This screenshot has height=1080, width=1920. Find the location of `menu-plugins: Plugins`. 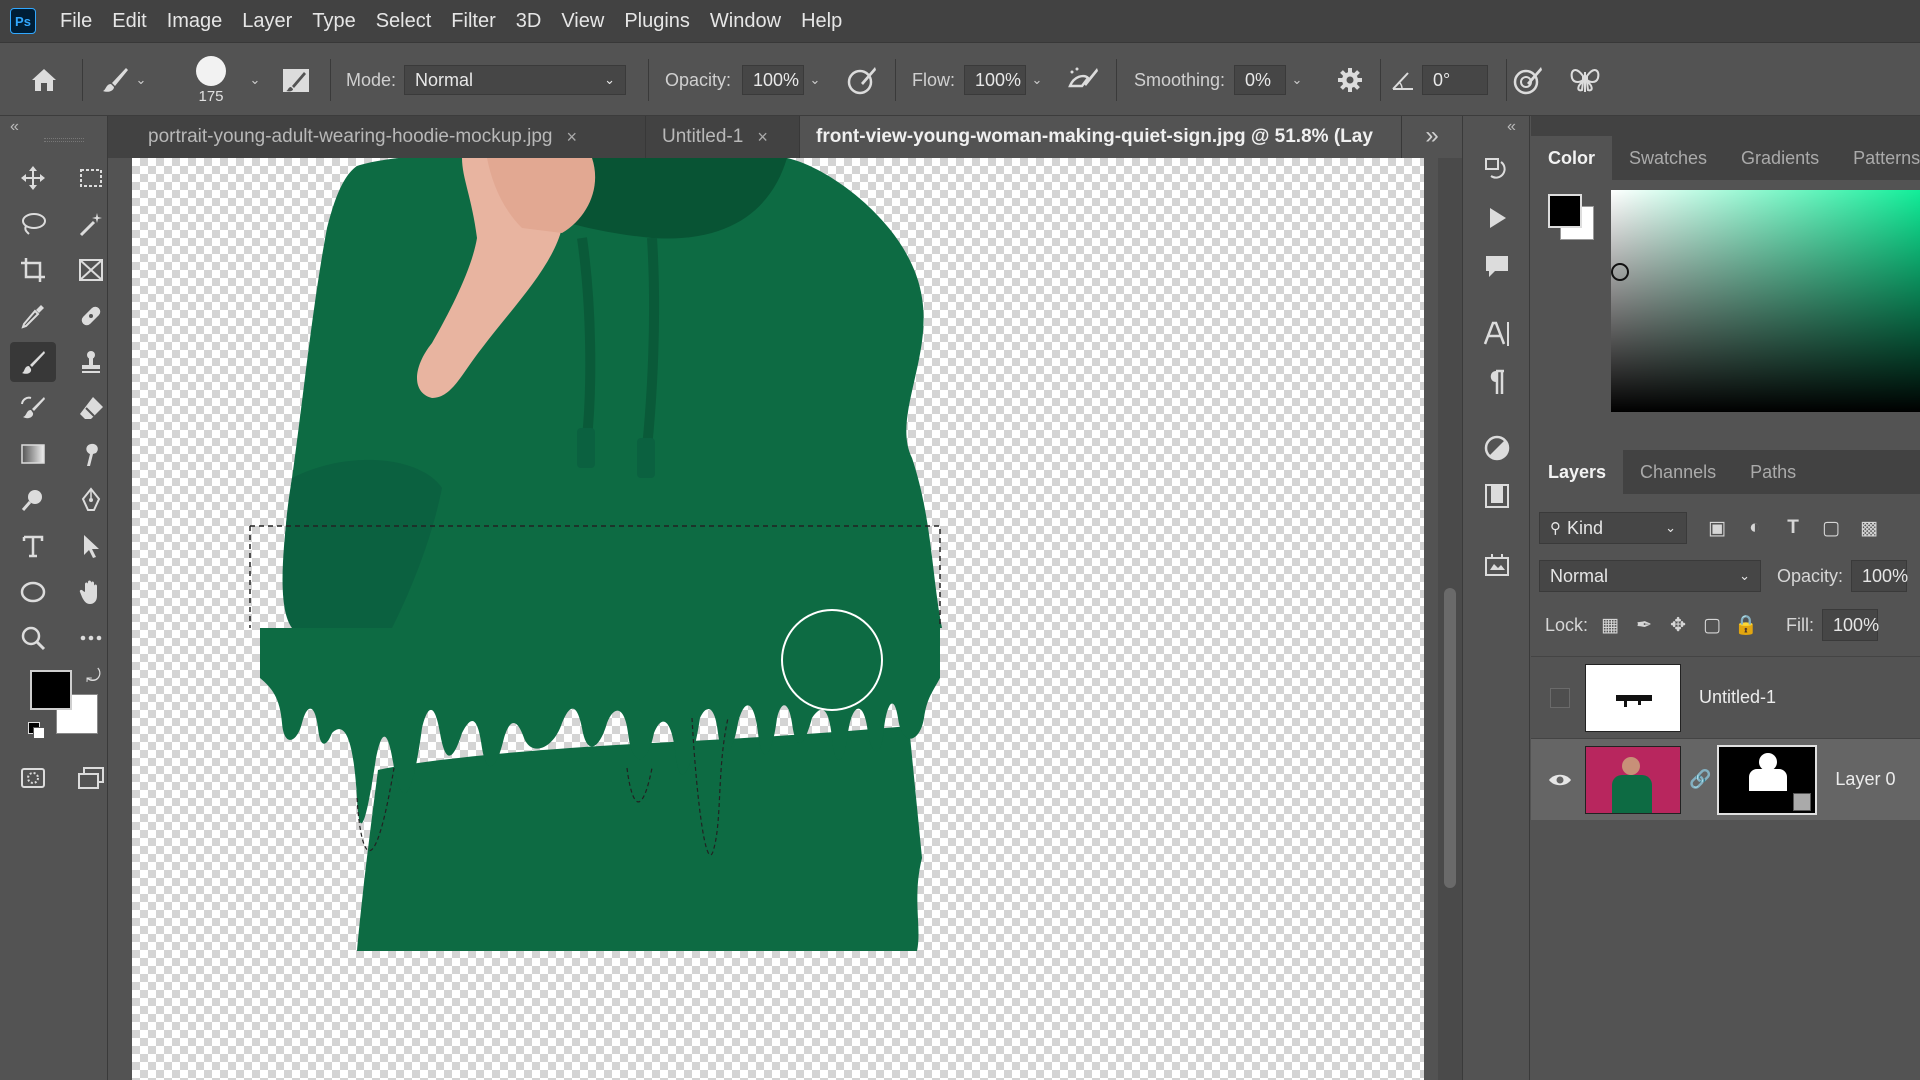

menu-plugins: Plugins is located at coordinates (657, 21).